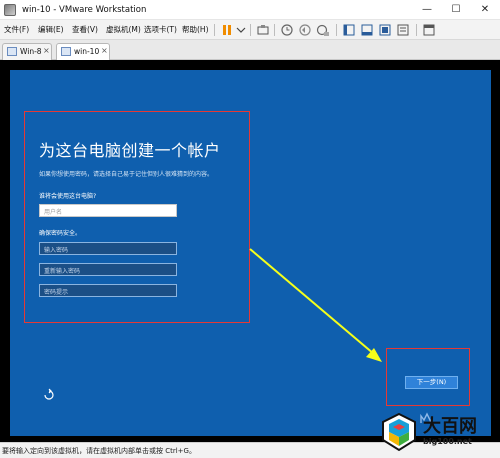 The width and height of the screenshot is (500, 458). I want to click on menu-tabs: 选项卡(T), so click(160, 29).